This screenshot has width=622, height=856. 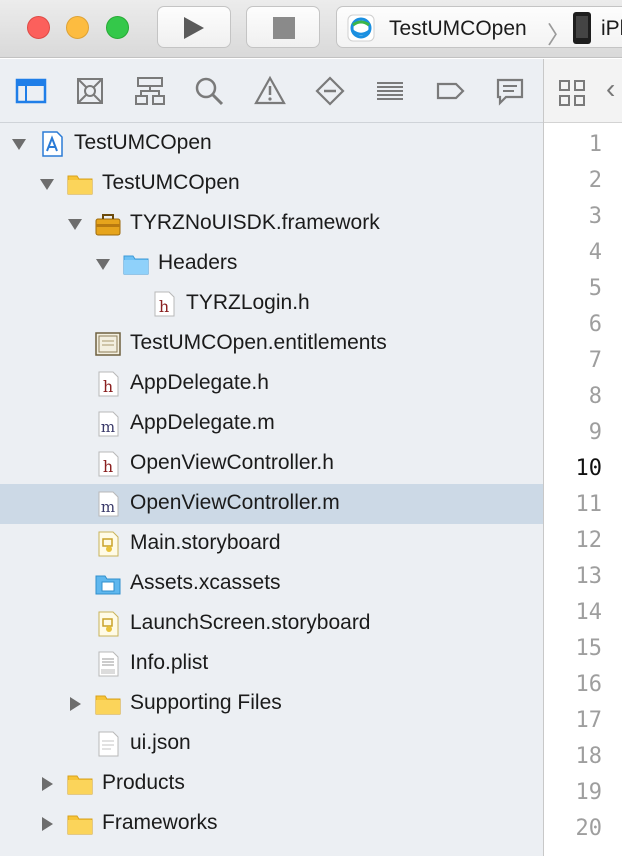 I want to click on file-tree-item-label: TestUMCOpen, so click(x=143, y=142).